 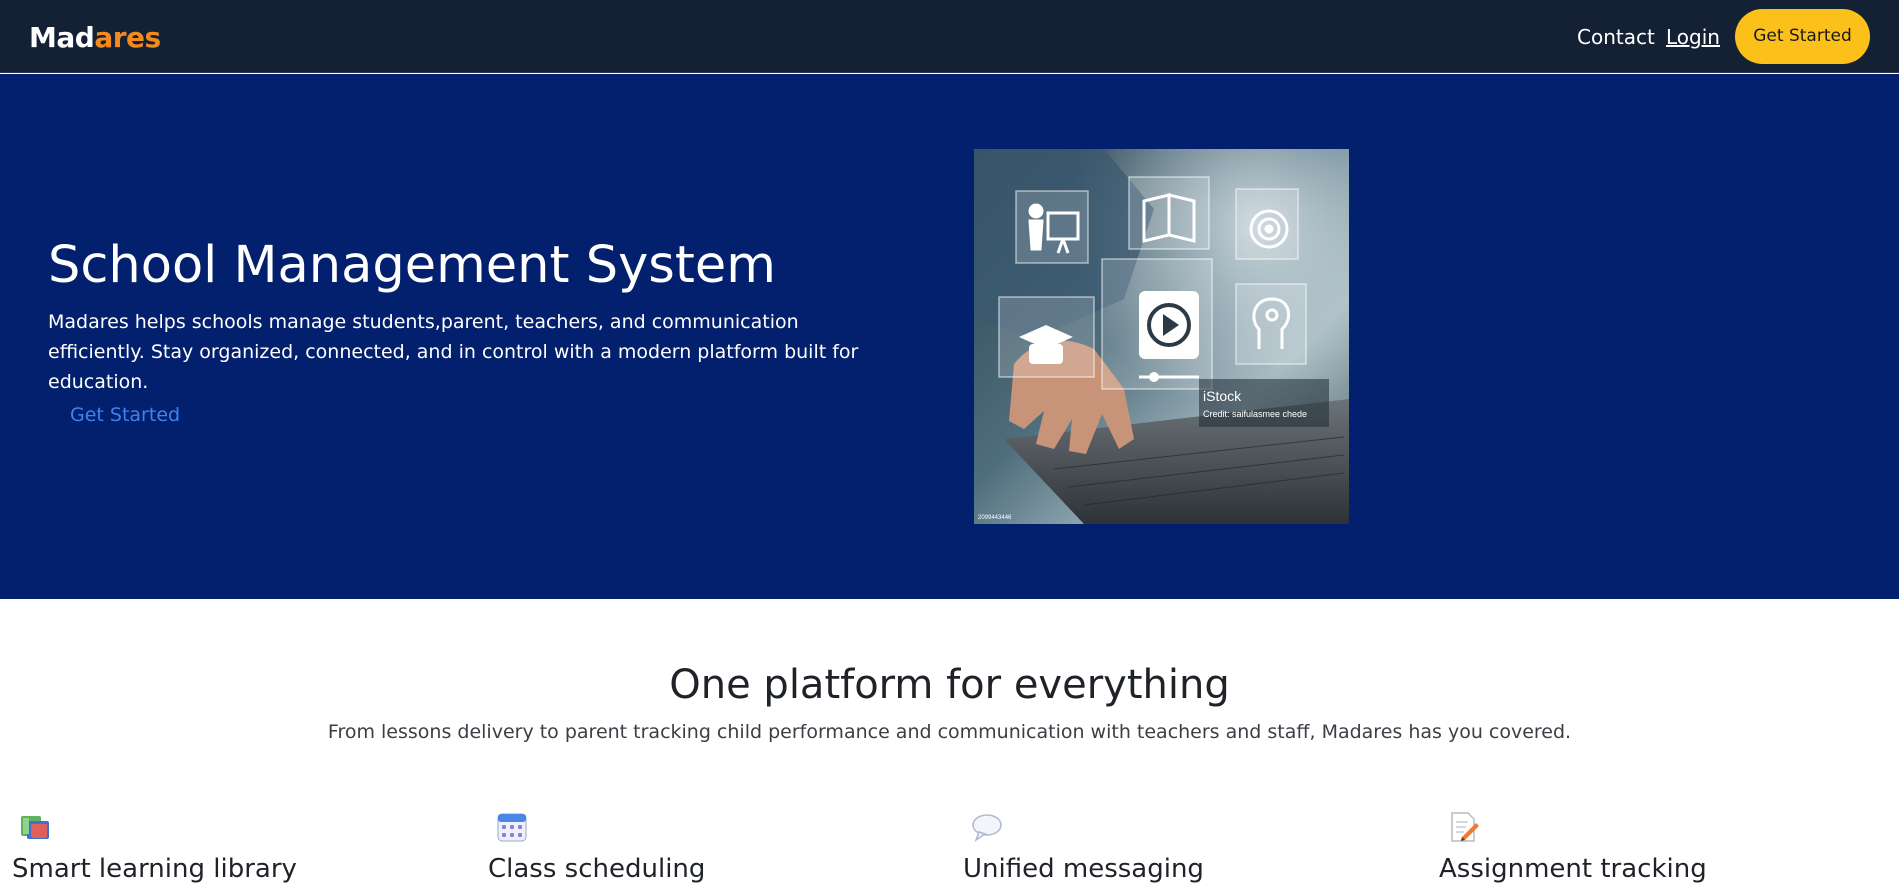 What do you see at coordinates (995, 518) in the screenshot?
I see `image-id-text: 2099443446` at bounding box center [995, 518].